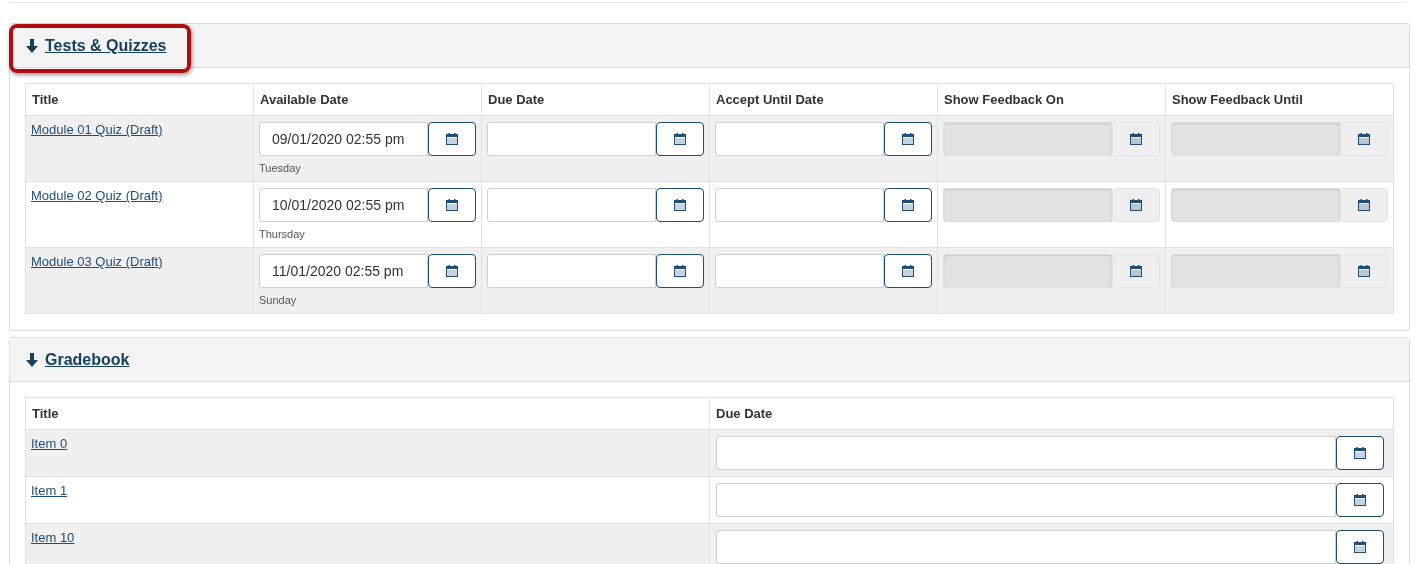 Image resolution: width=1415 pixels, height=564 pixels. Describe the element at coordinates (97, 195) in the screenshot. I see `item-link: Module 02 Quiz (Draft)` at that location.